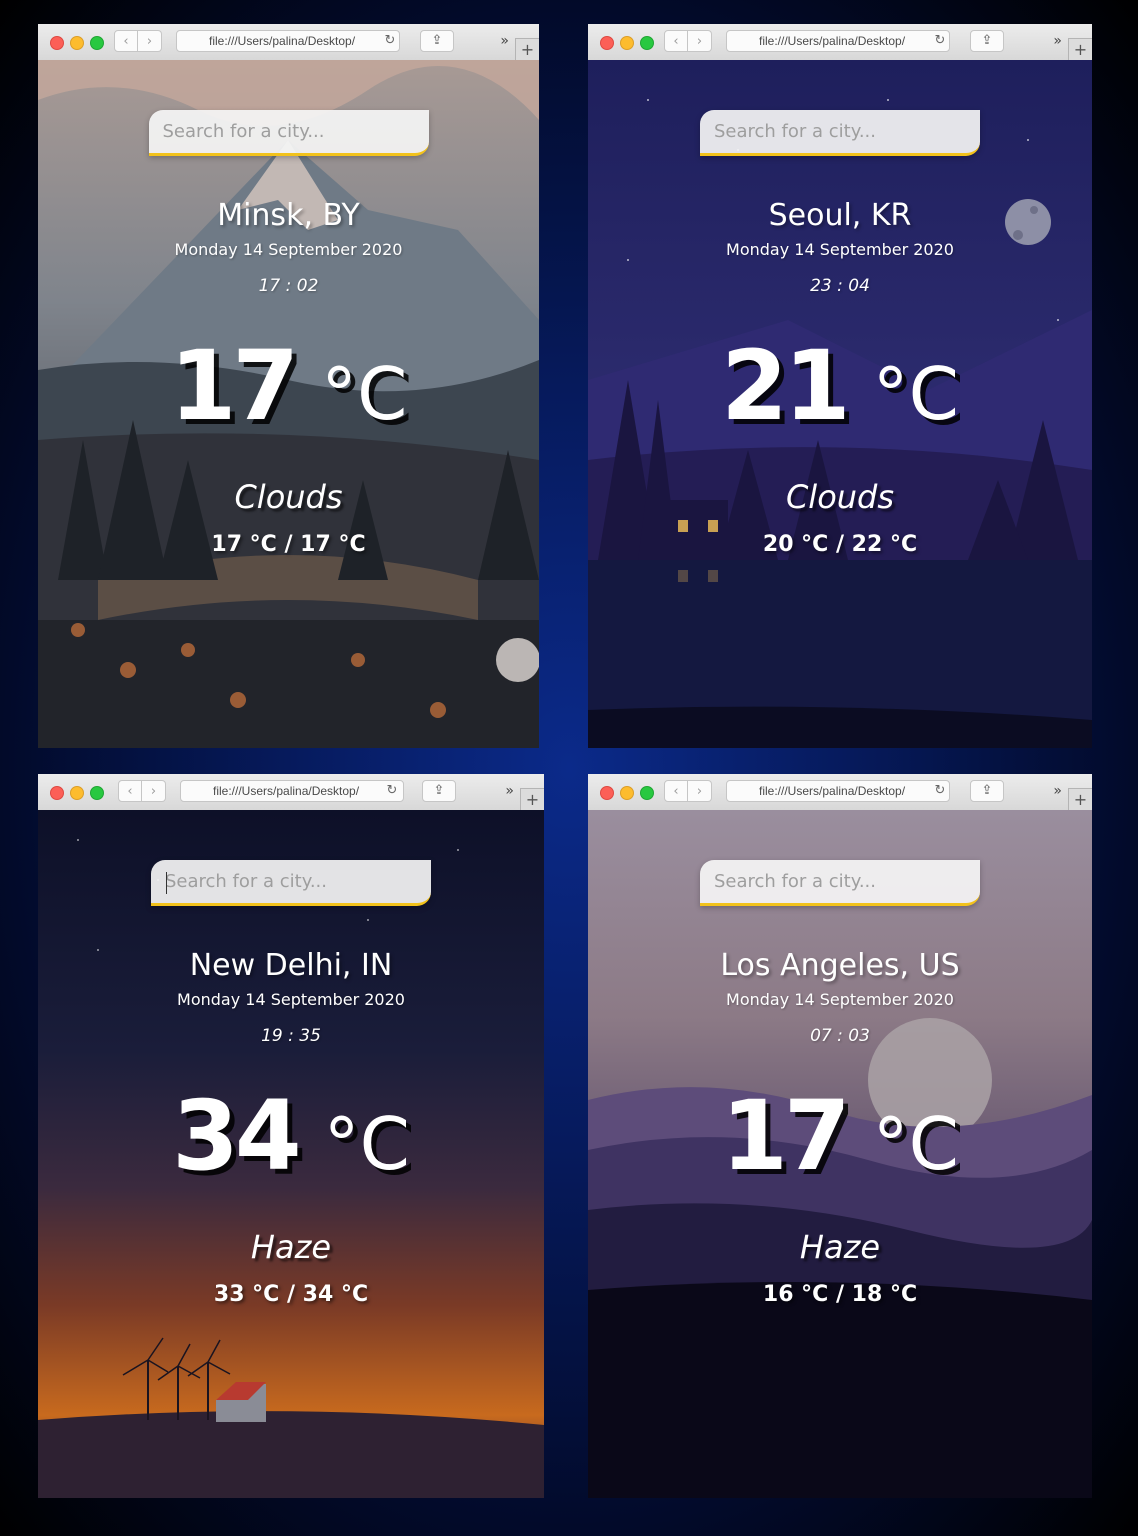 This screenshot has width=1138, height=1536. Describe the element at coordinates (291, 1036) in the screenshot. I see `current-time: 19 : 35` at that location.